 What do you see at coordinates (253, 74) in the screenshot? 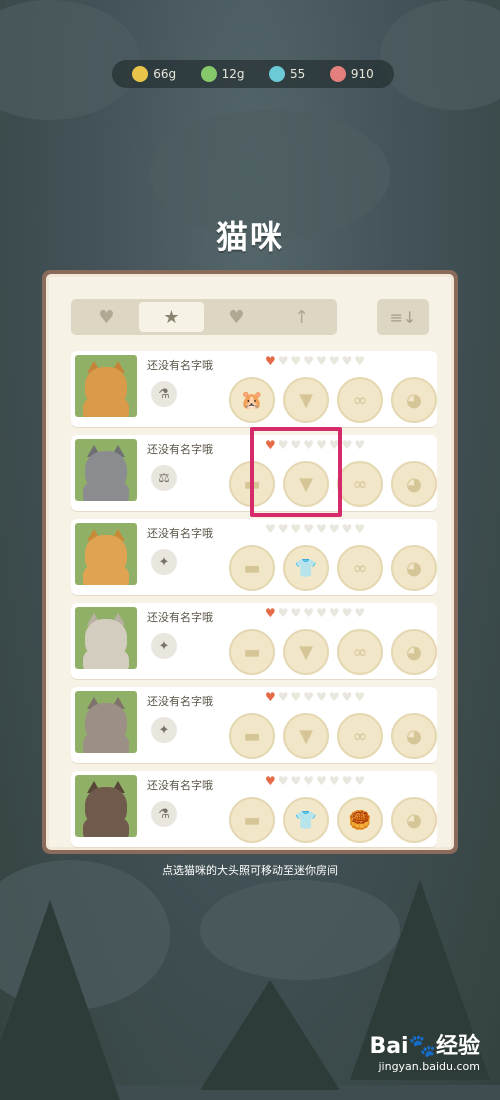
I see `resource-bar: 66g 12g 55 910` at bounding box center [253, 74].